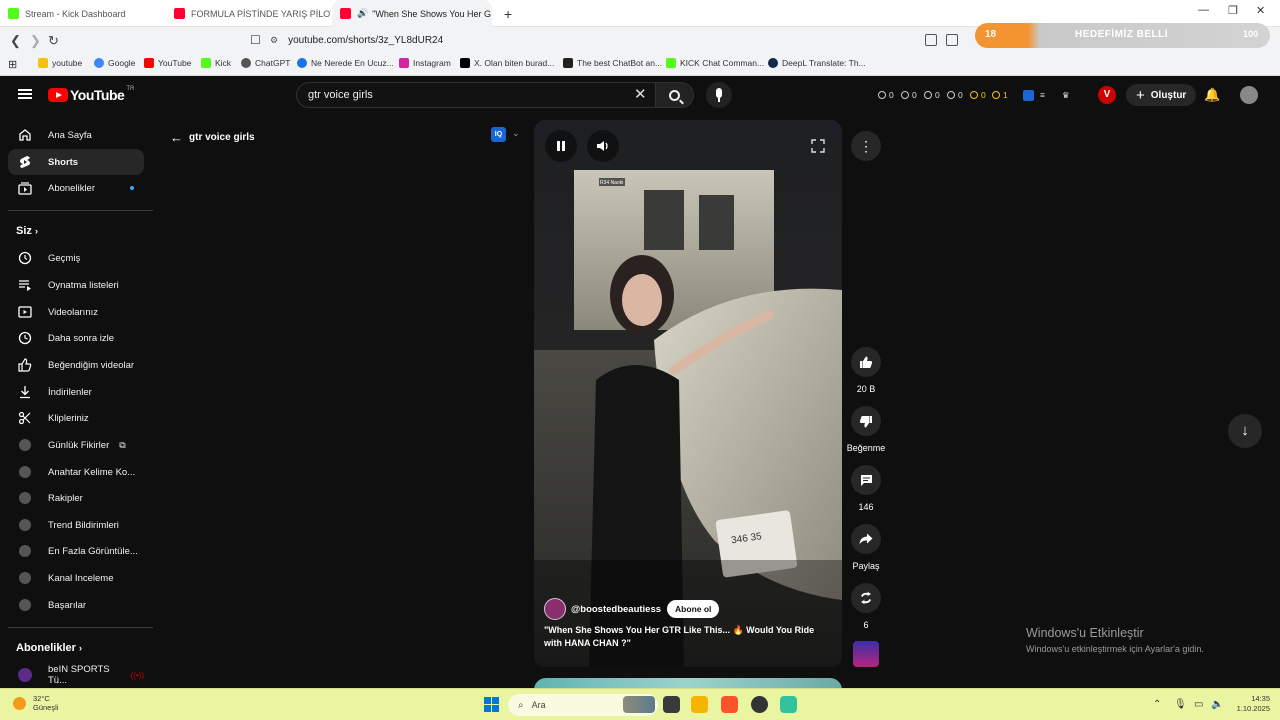  I want to click on instagram-icon, so click(404, 63).